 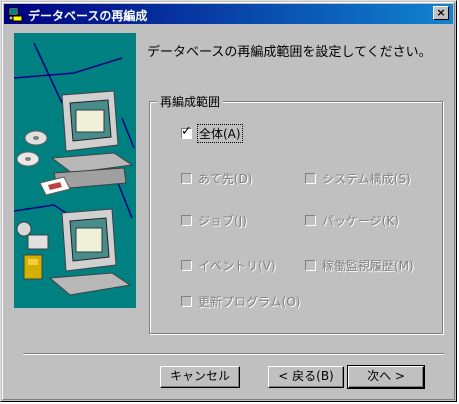 I want to click on checkbox-destination: あて先(D), so click(x=216, y=178).